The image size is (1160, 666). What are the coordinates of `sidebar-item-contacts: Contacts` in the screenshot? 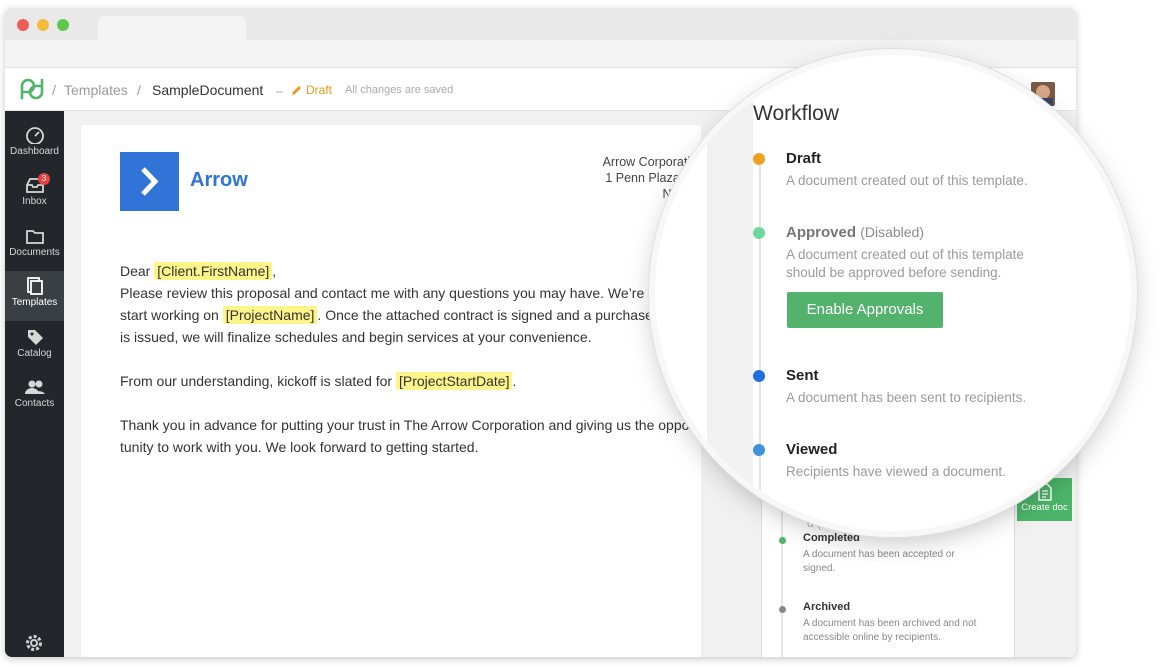 It's located at (34, 397).